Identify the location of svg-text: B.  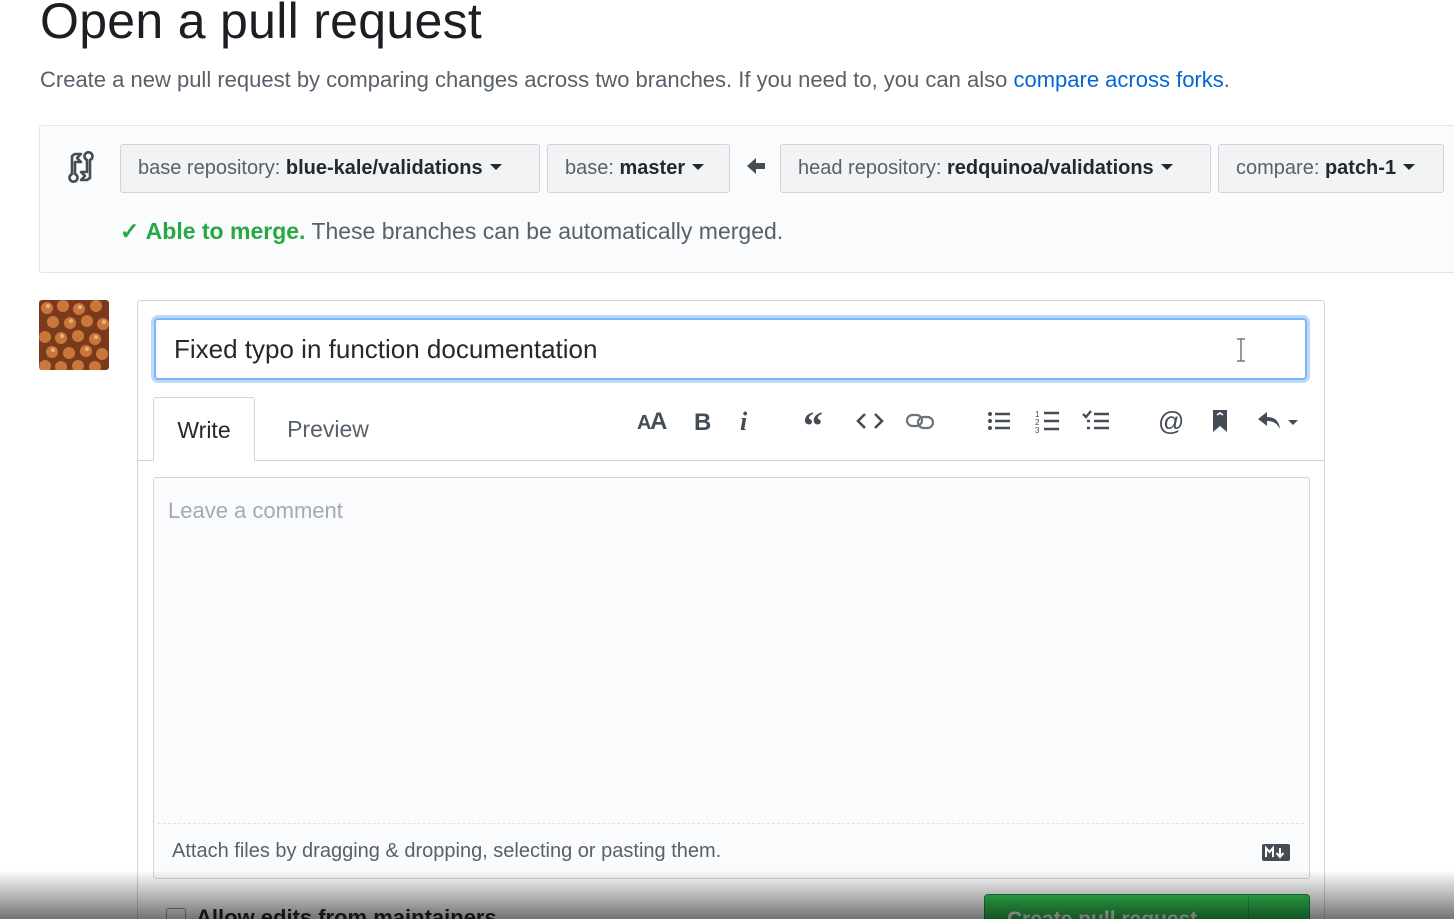
(702, 421).